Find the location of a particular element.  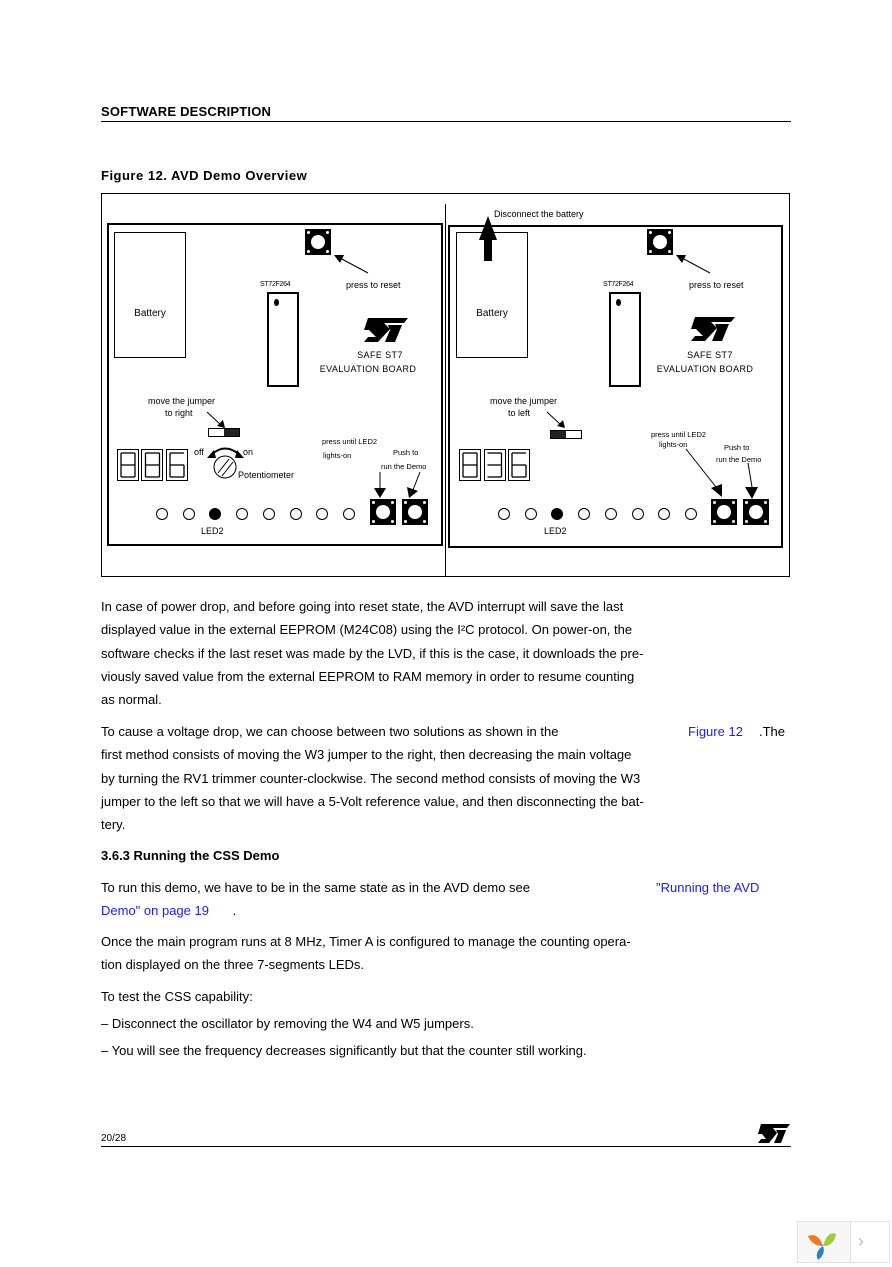

disconnect-label: Disconnect the battery is located at coordinates (539, 214).